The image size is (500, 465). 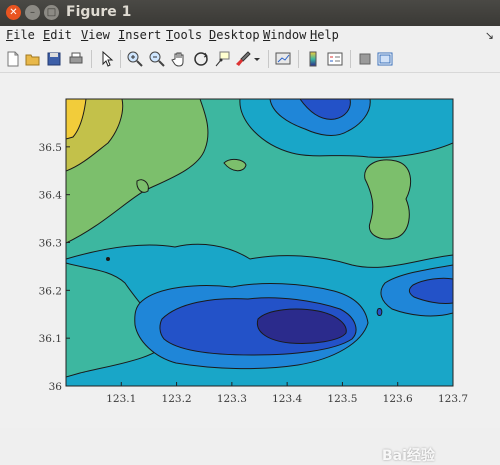 I want to click on colorbar-icon, so click(x=313, y=59).